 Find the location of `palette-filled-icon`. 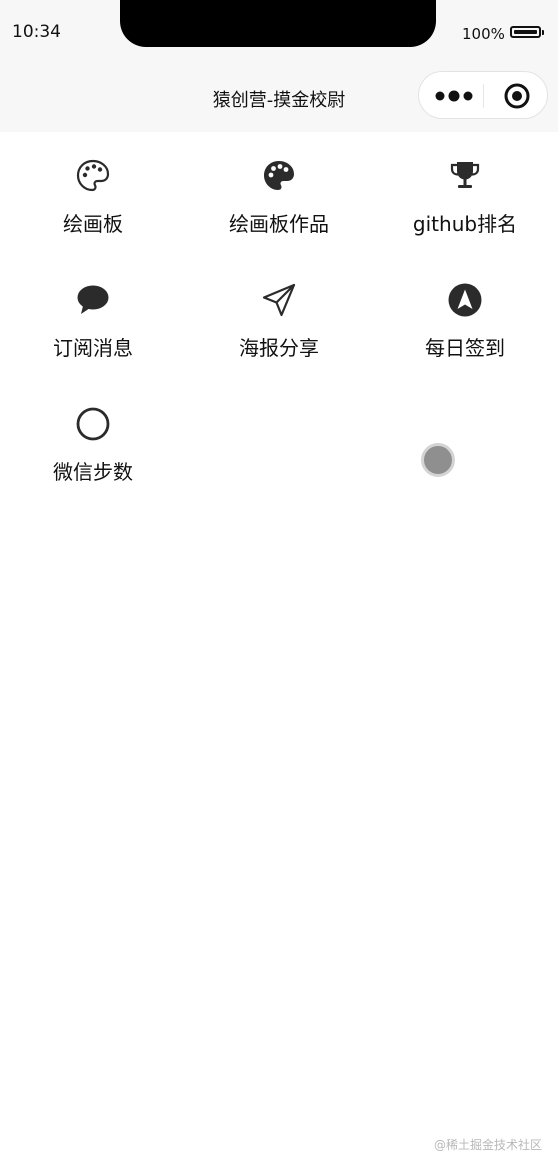

palette-filled-icon is located at coordinates (279, 175).